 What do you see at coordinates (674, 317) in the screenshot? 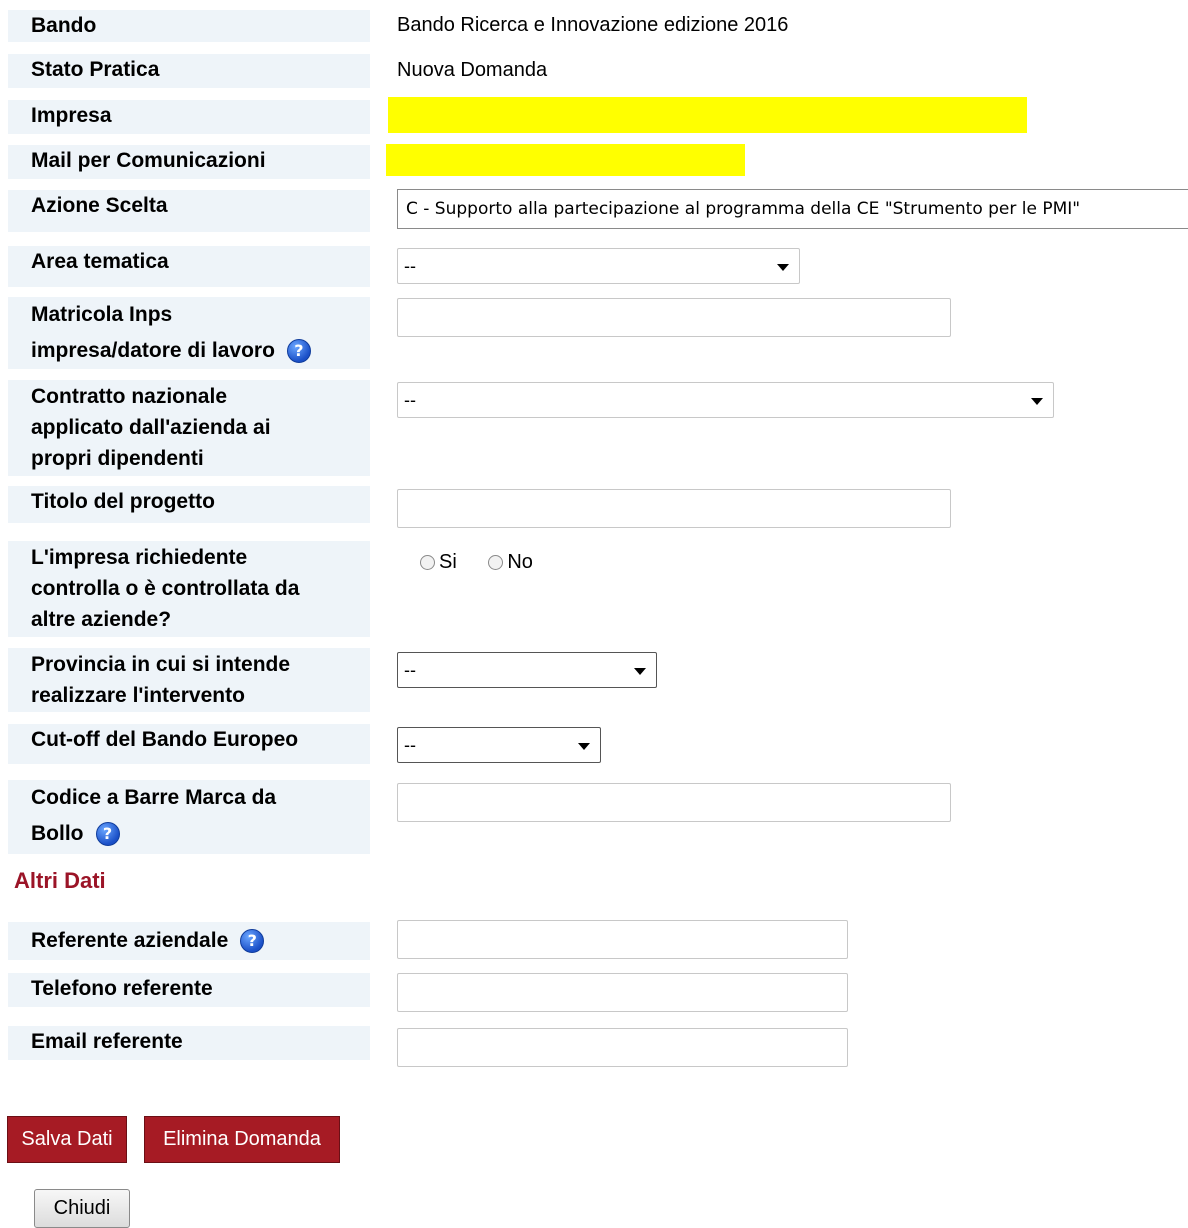
I see `matricola-input` at bounding box center [674, 317].